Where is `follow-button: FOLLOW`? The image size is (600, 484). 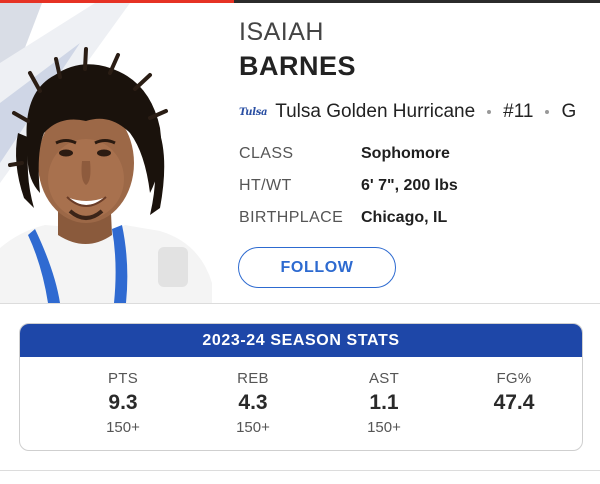
follow-button: FOLLOW is located at coordinates (317, 267).